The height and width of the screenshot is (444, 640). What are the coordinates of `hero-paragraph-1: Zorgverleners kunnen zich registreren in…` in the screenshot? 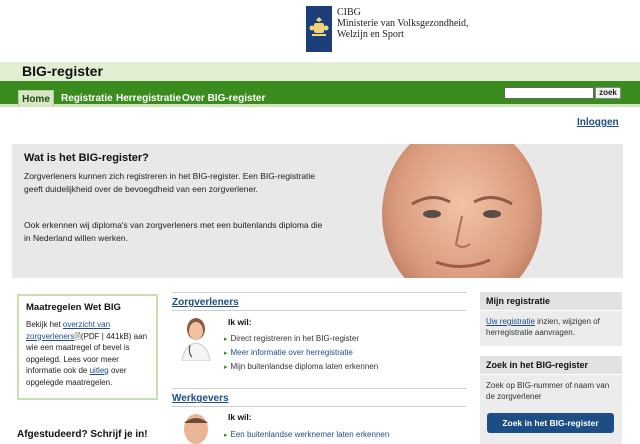 It's located at (170, 182).